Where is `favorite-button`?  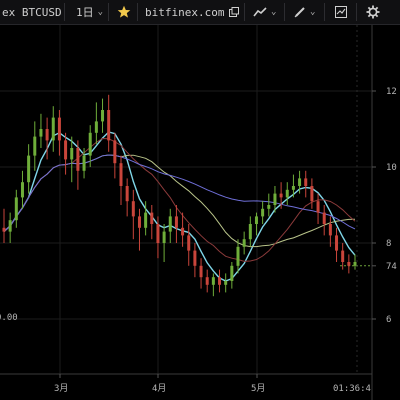
favorite-button is located at coordinates (124, 12).